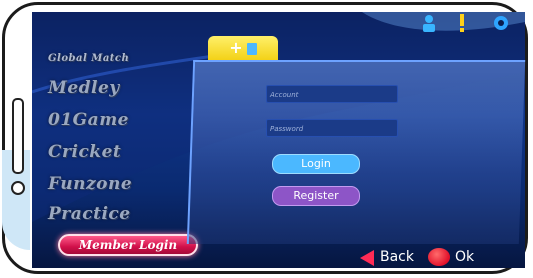 This screenshot has width=533, height=278. I want to click on menu-item-member-login: Member Login, so click(128, 245).